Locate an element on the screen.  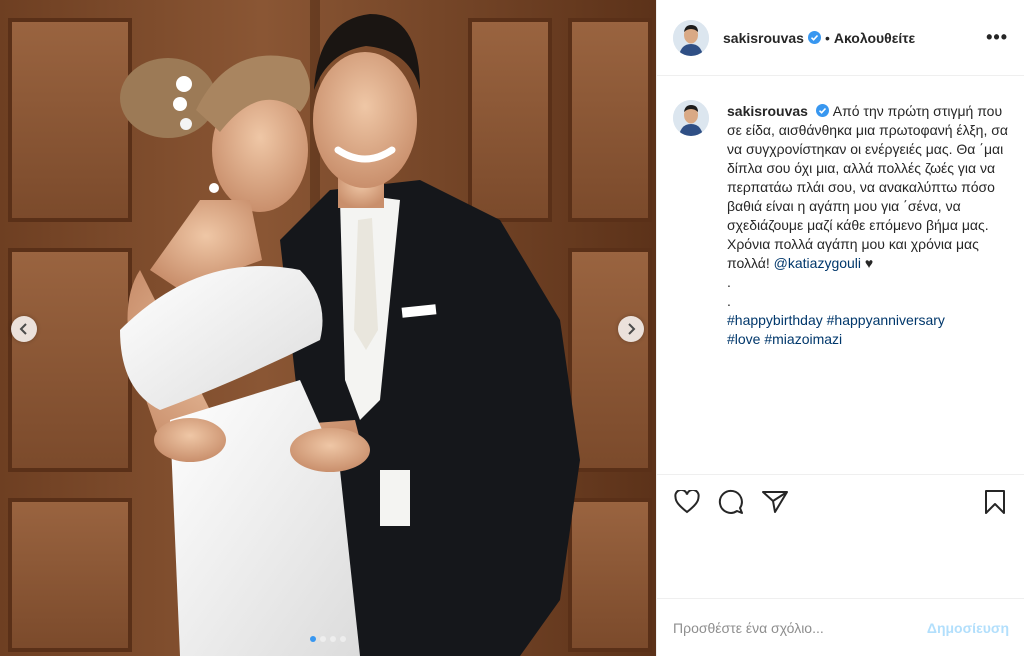
like-button is located at coordinates (687, 502).